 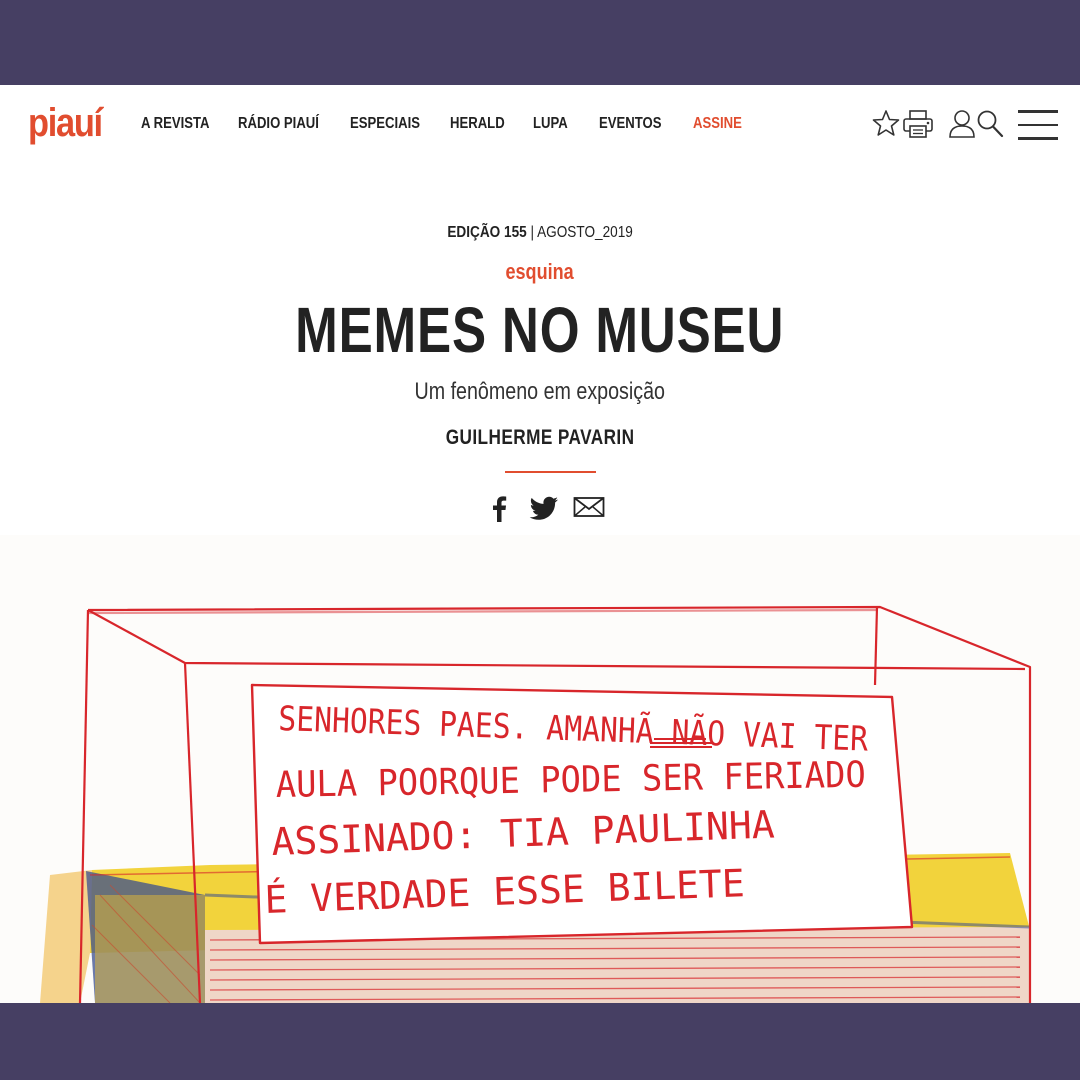 I want to click on edition-number: EDIÇÃO 155, so click(x=486, y=232).